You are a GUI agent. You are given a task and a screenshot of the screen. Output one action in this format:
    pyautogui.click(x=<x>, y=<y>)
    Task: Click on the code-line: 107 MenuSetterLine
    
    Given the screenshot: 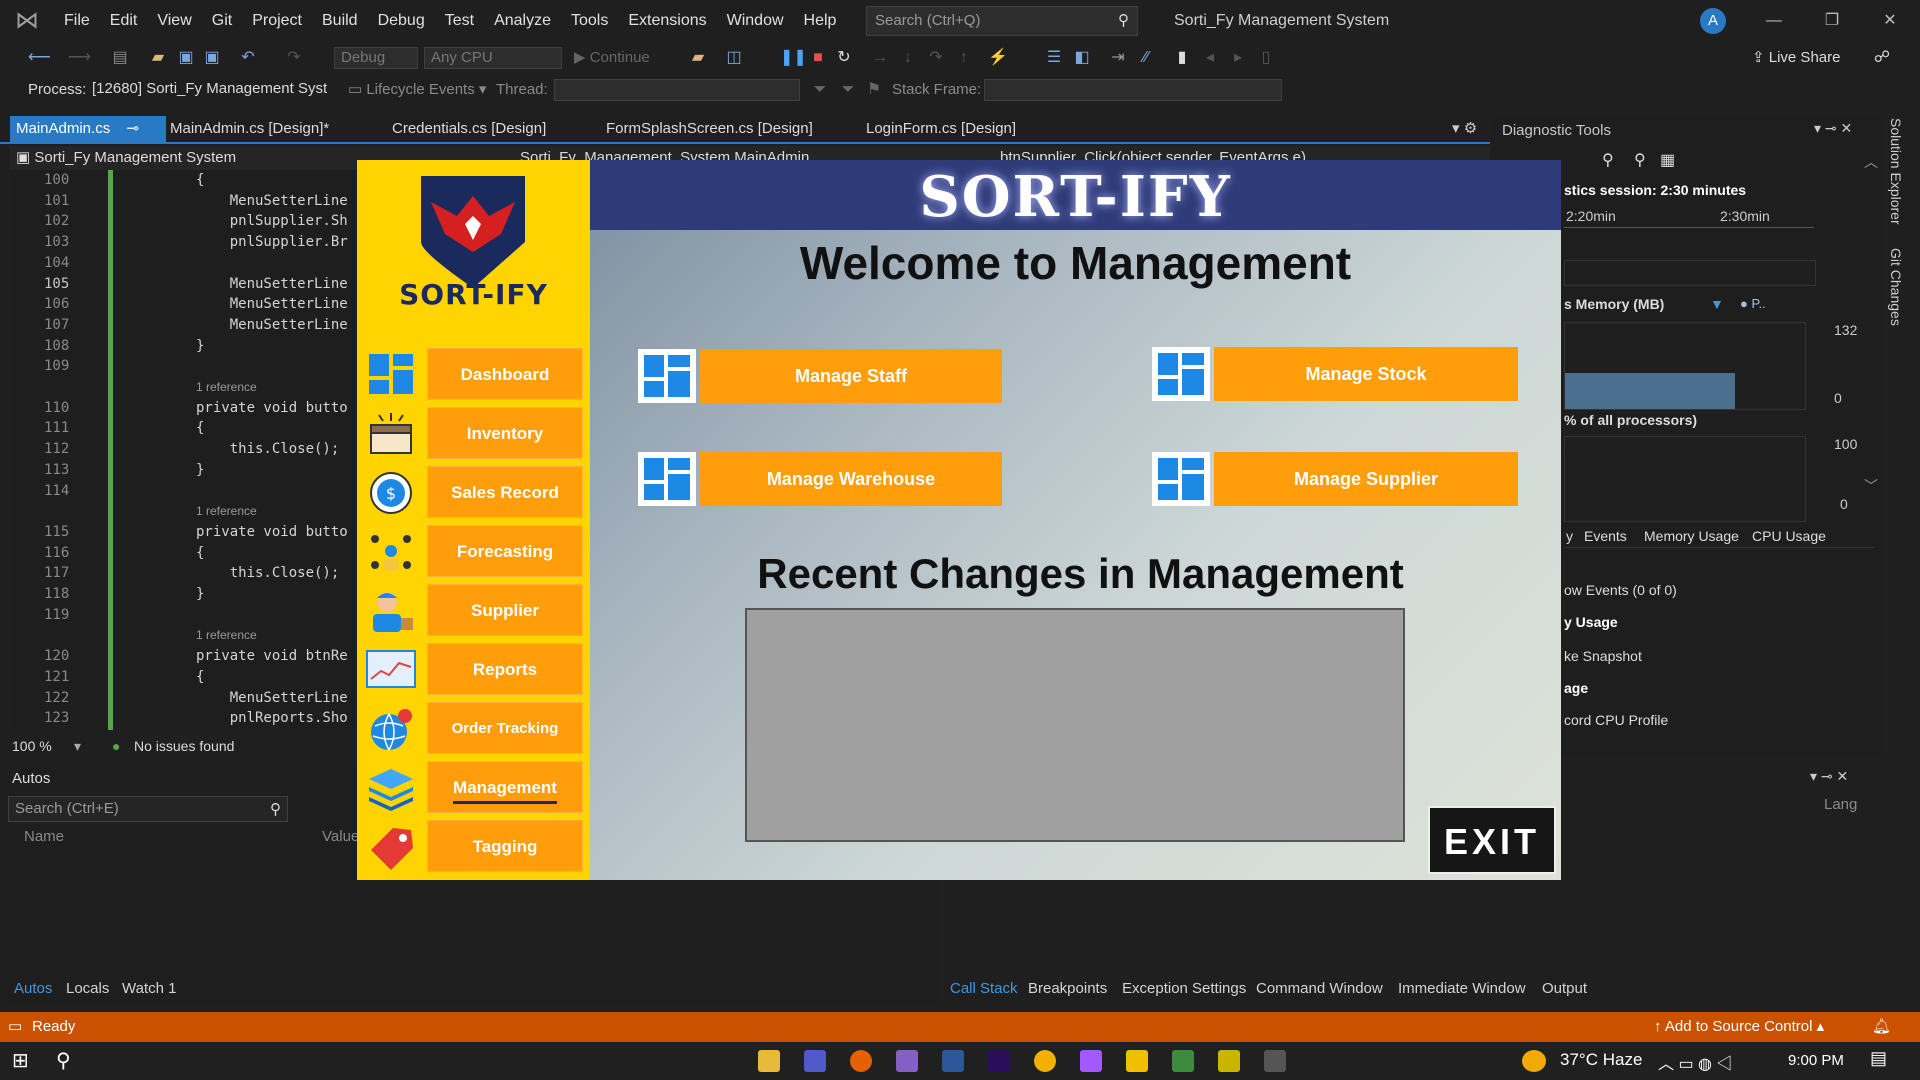 What is the action you would take?
    pyautogui.click(x=182, y=325)
    